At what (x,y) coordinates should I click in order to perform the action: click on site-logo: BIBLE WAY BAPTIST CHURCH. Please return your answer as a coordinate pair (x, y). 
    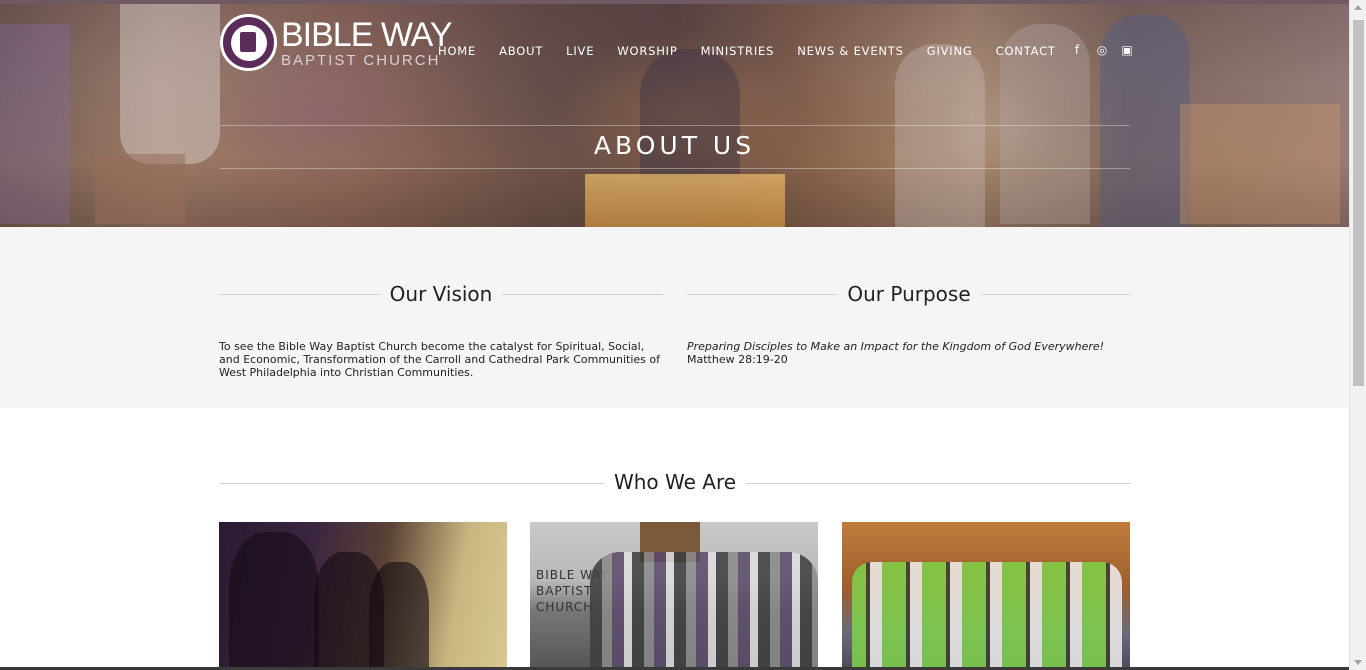
    Looking at the image, I should click on (336, 42).